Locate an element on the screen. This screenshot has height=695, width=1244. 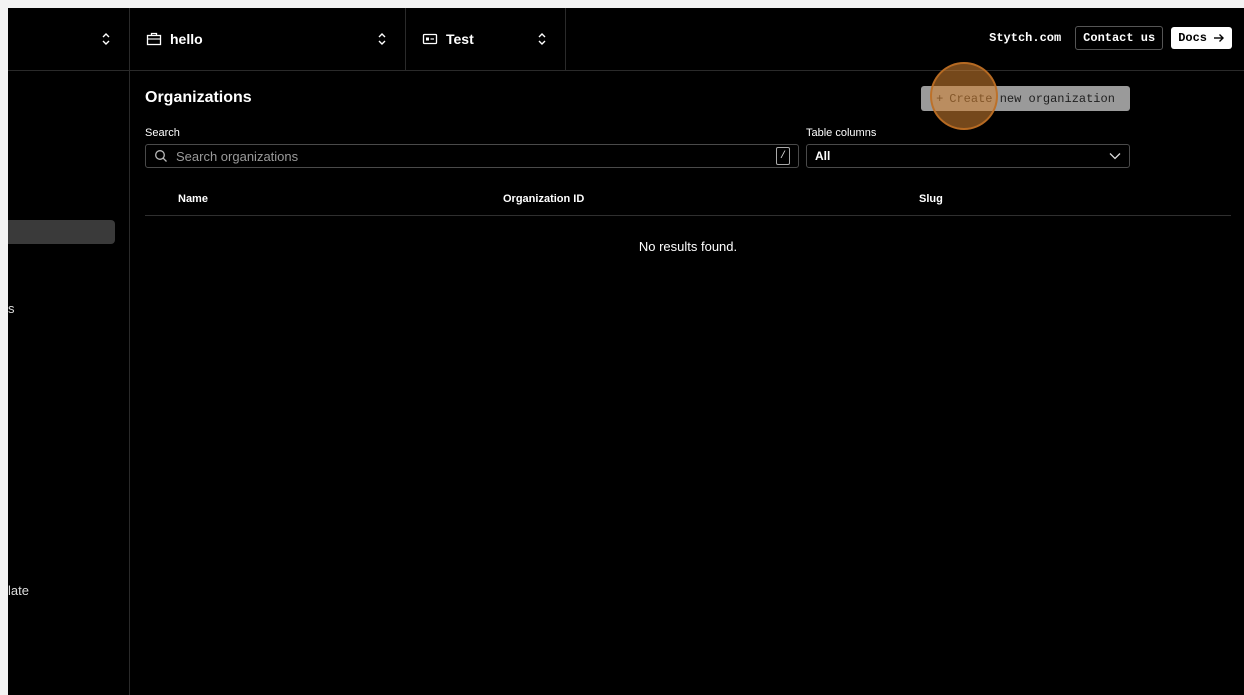
workspace-switcher is located at coordinates (69, 39).